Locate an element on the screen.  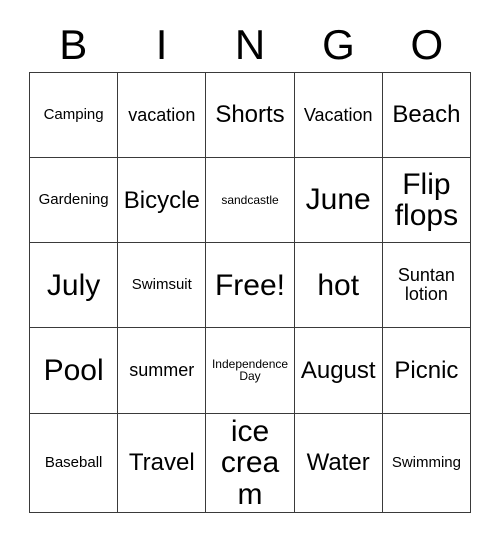
bingo-cell-label: Pool is located at coordinates (73, 370).